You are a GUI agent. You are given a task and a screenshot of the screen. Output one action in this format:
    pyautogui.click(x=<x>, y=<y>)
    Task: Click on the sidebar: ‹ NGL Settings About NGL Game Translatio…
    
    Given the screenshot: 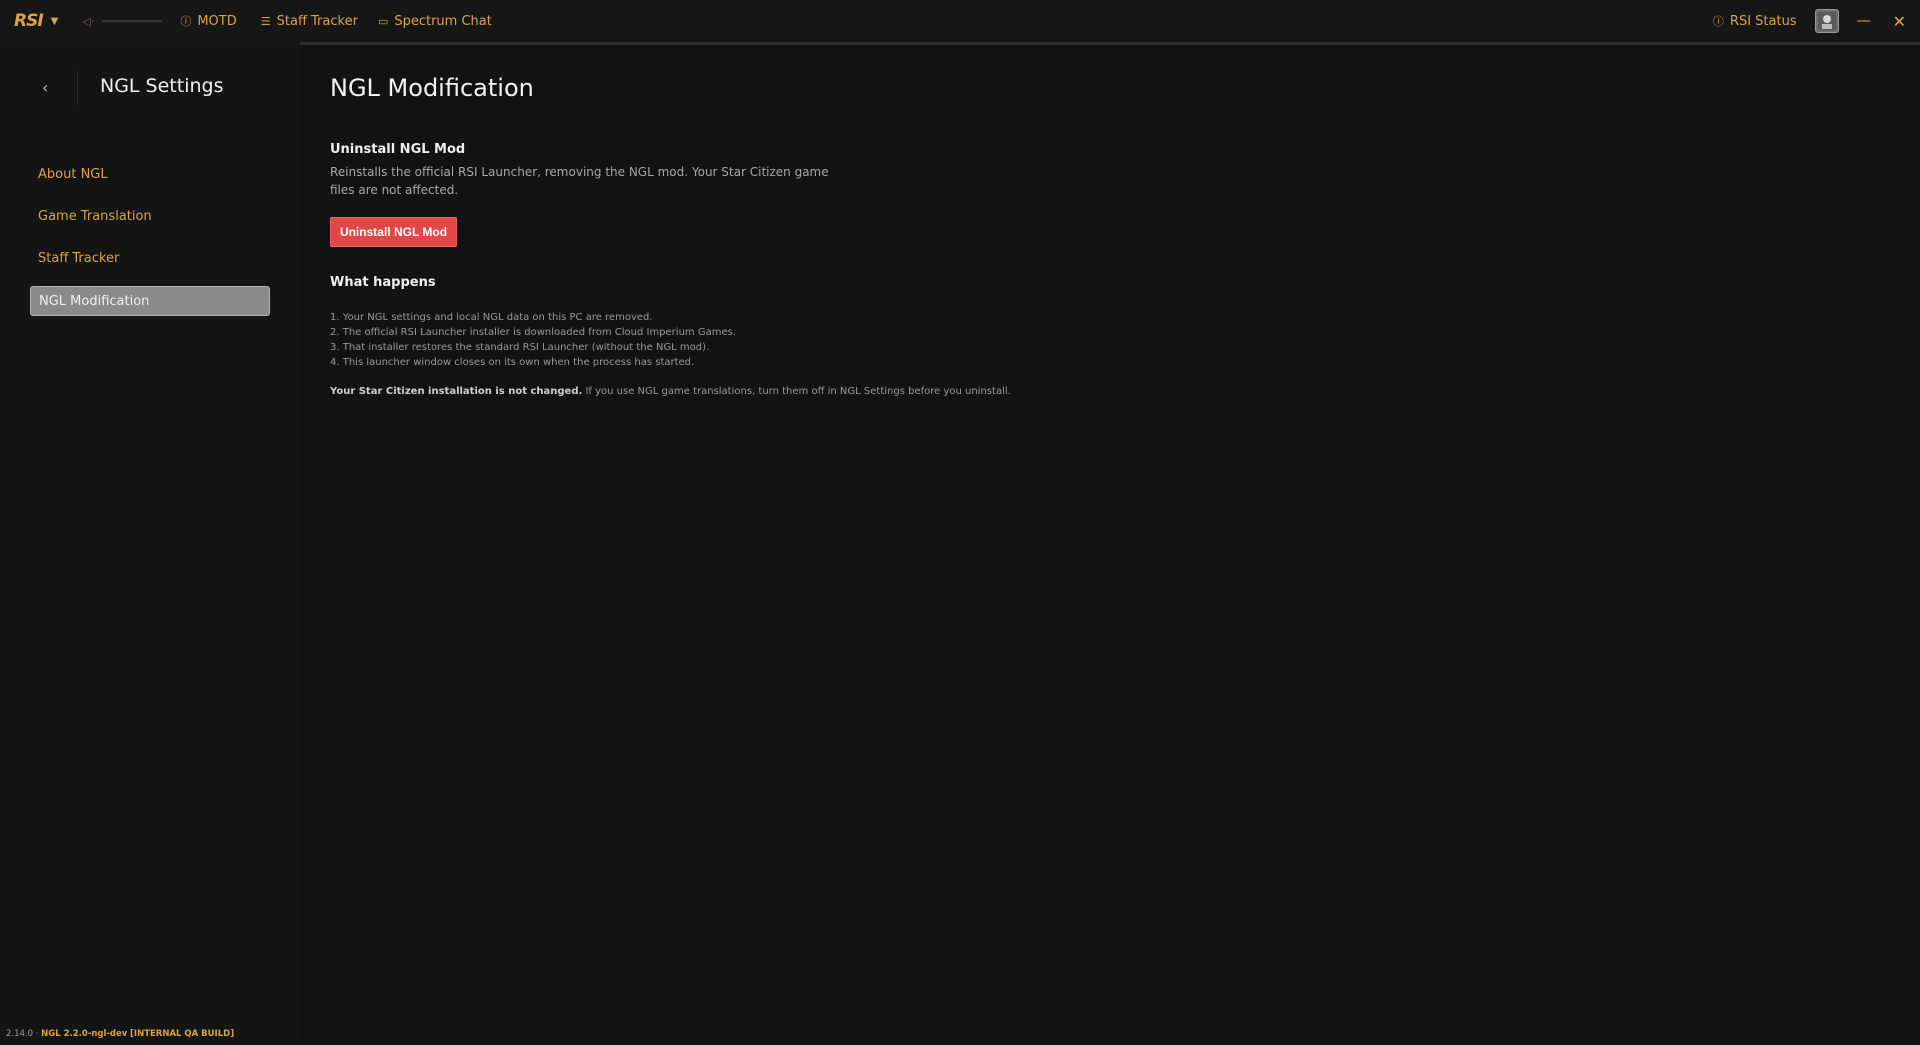 What is the action you would take?
    pyautogui.click(x=150, y=543)
    